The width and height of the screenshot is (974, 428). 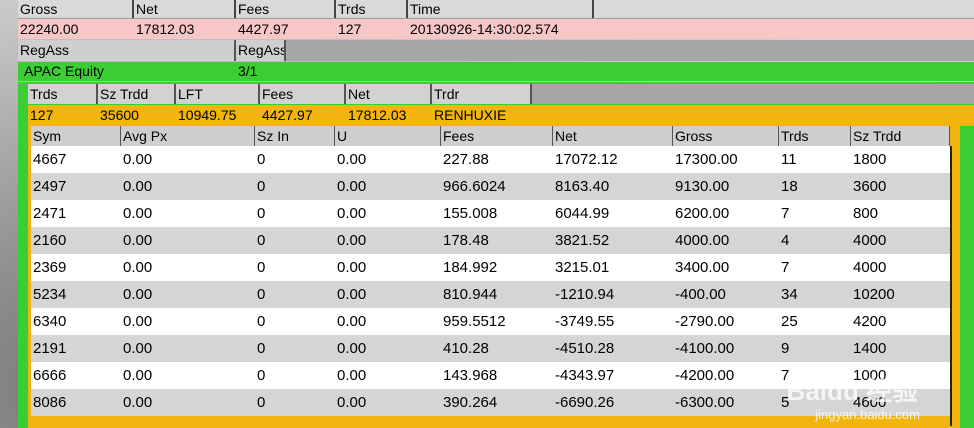 I want to click on cell-trds: 7, so click(x=785, y=213).